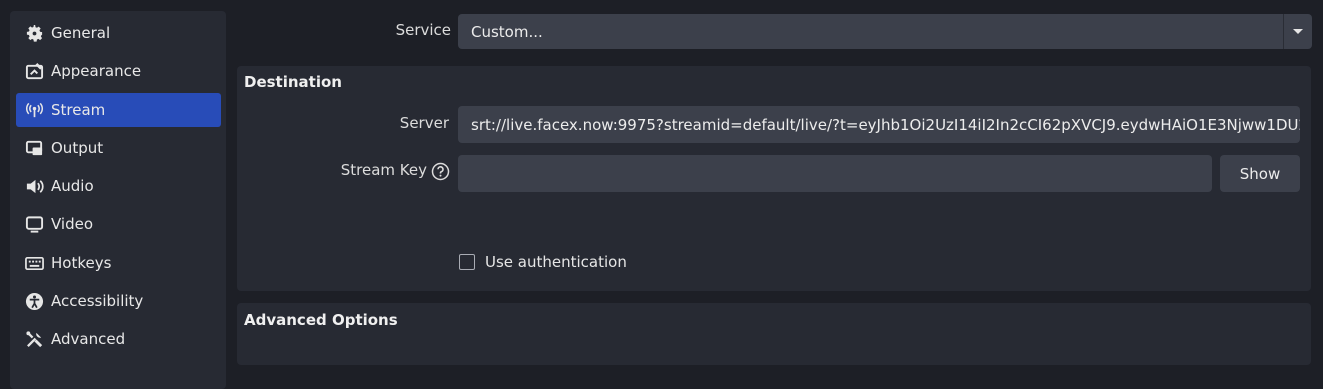  Describe the element at coordinates (34, 110) in the screenshot. I see `antenna-icon` at that location.